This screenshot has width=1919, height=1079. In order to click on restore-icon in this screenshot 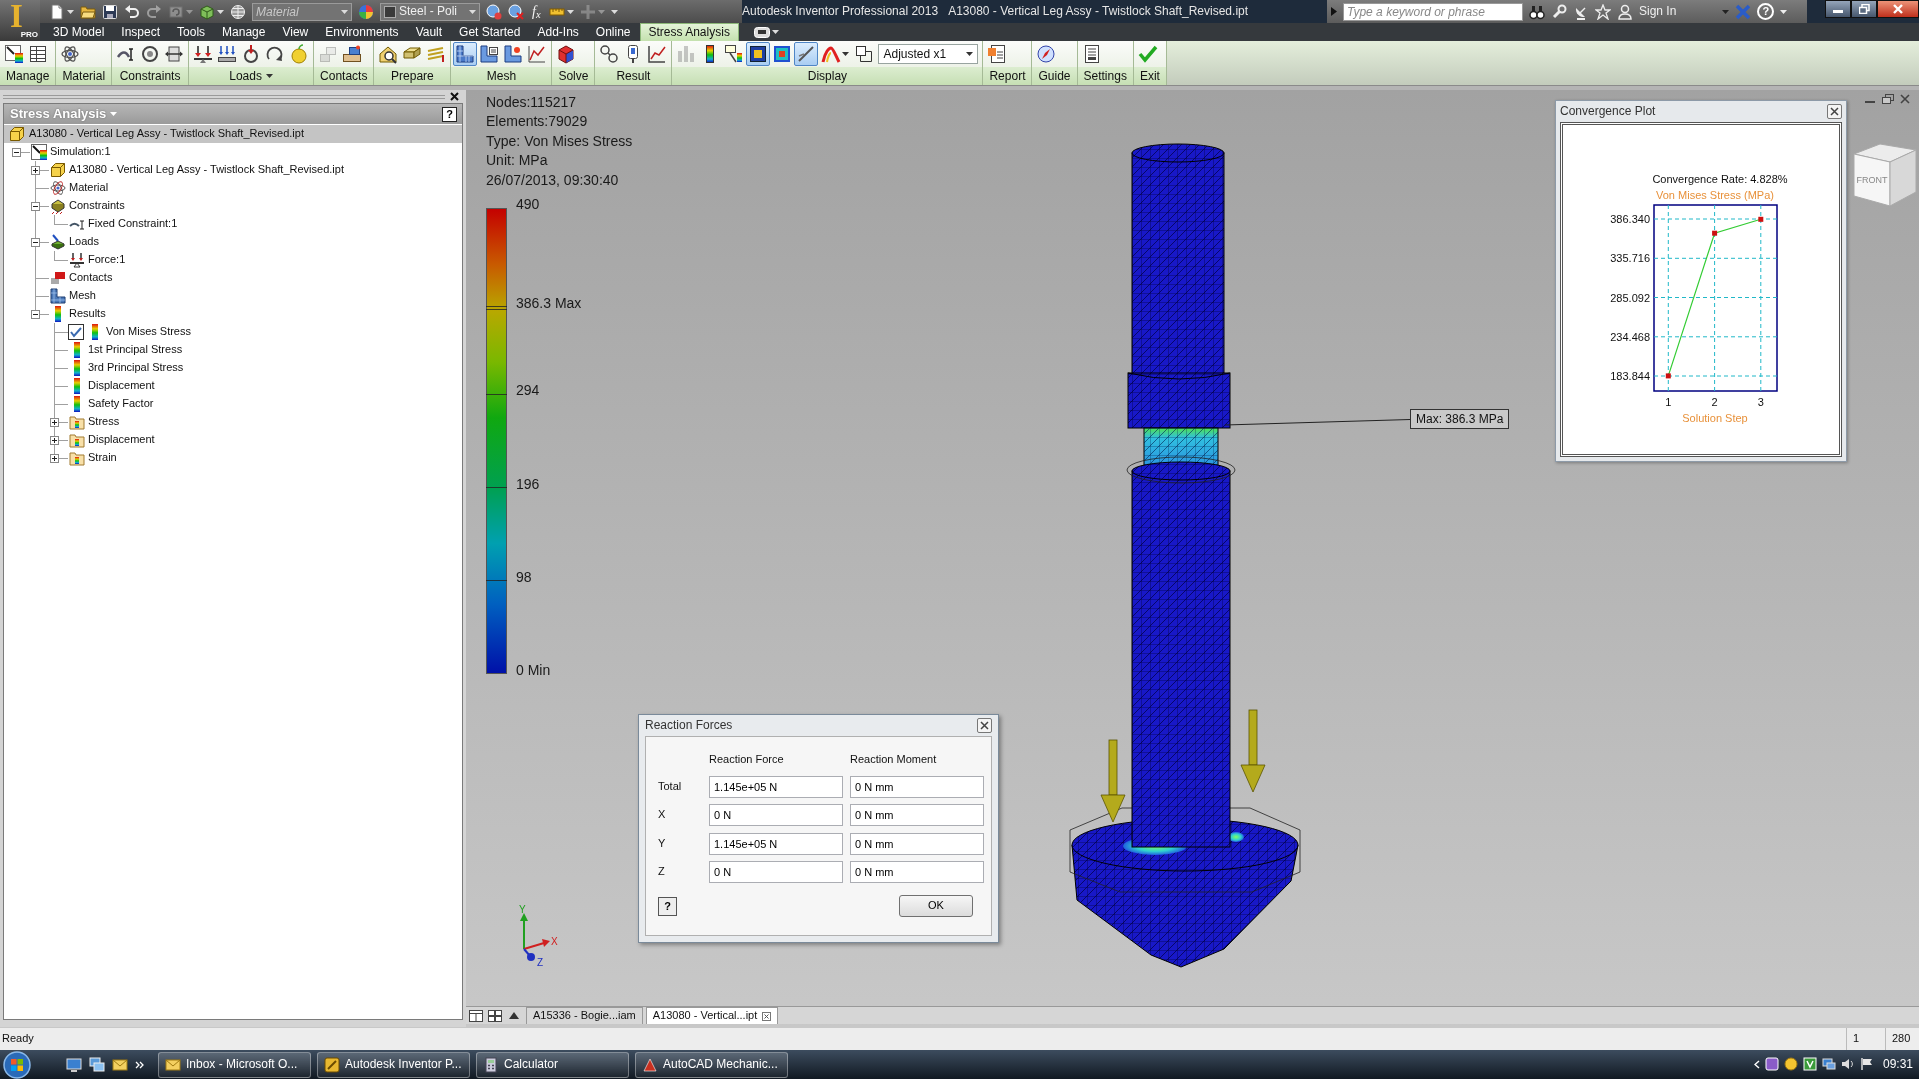, I will do `click(1888, 99)`.